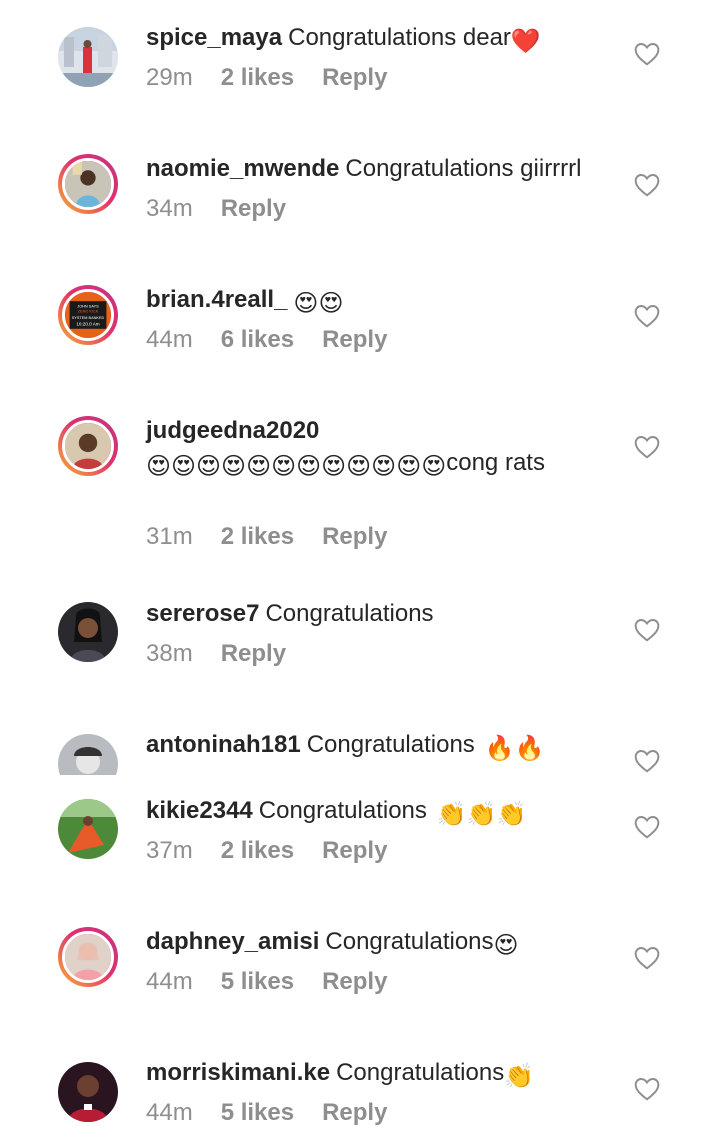  What do you see at coordinates (381, 302) in the screenshot?
I see `comment-text: brian.4reall_ 😍😍` at bounding box center [381, 302].